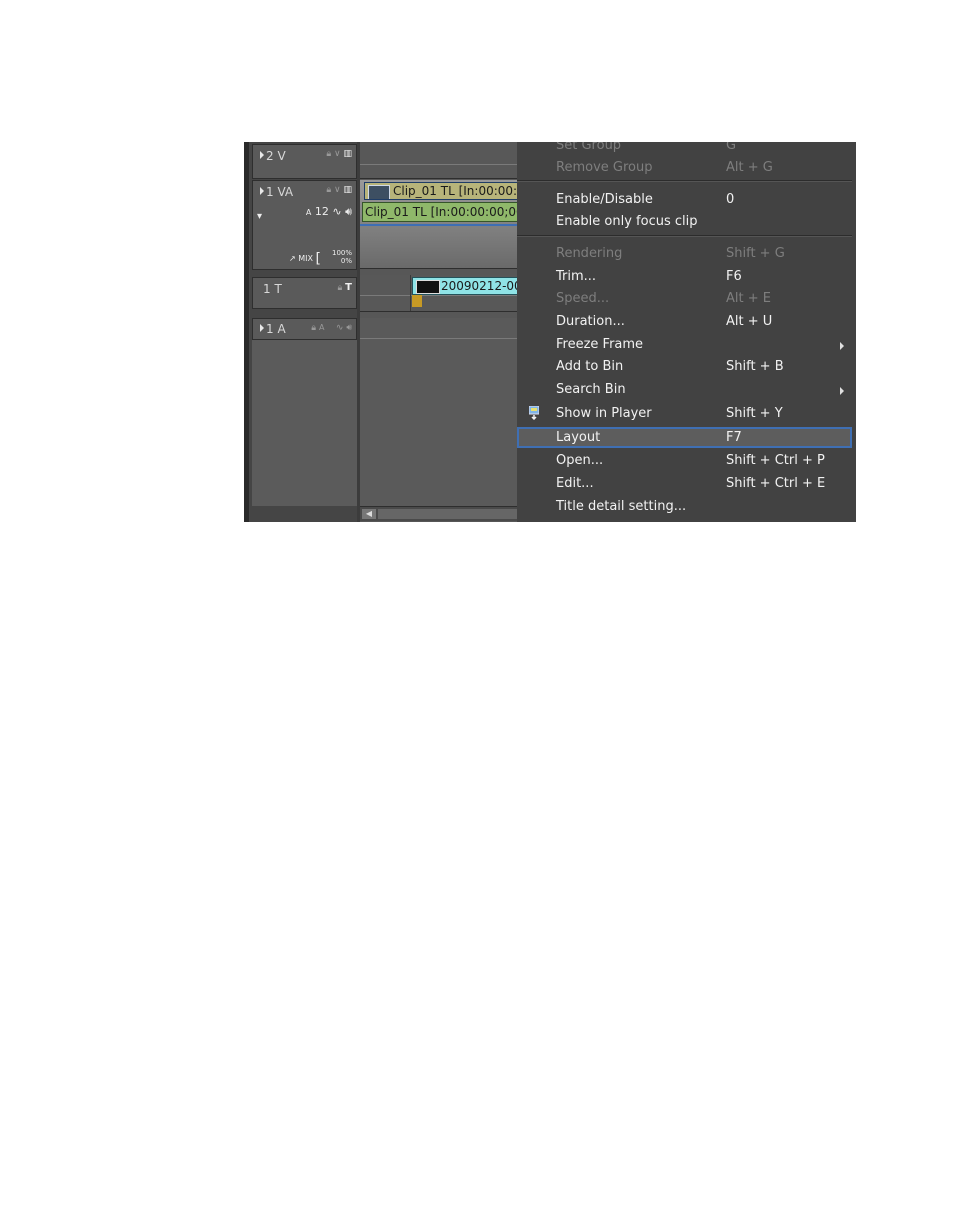 This screenshot has height=1227, width=954. I want to click on mix-label: MIX, so click(305, 258).